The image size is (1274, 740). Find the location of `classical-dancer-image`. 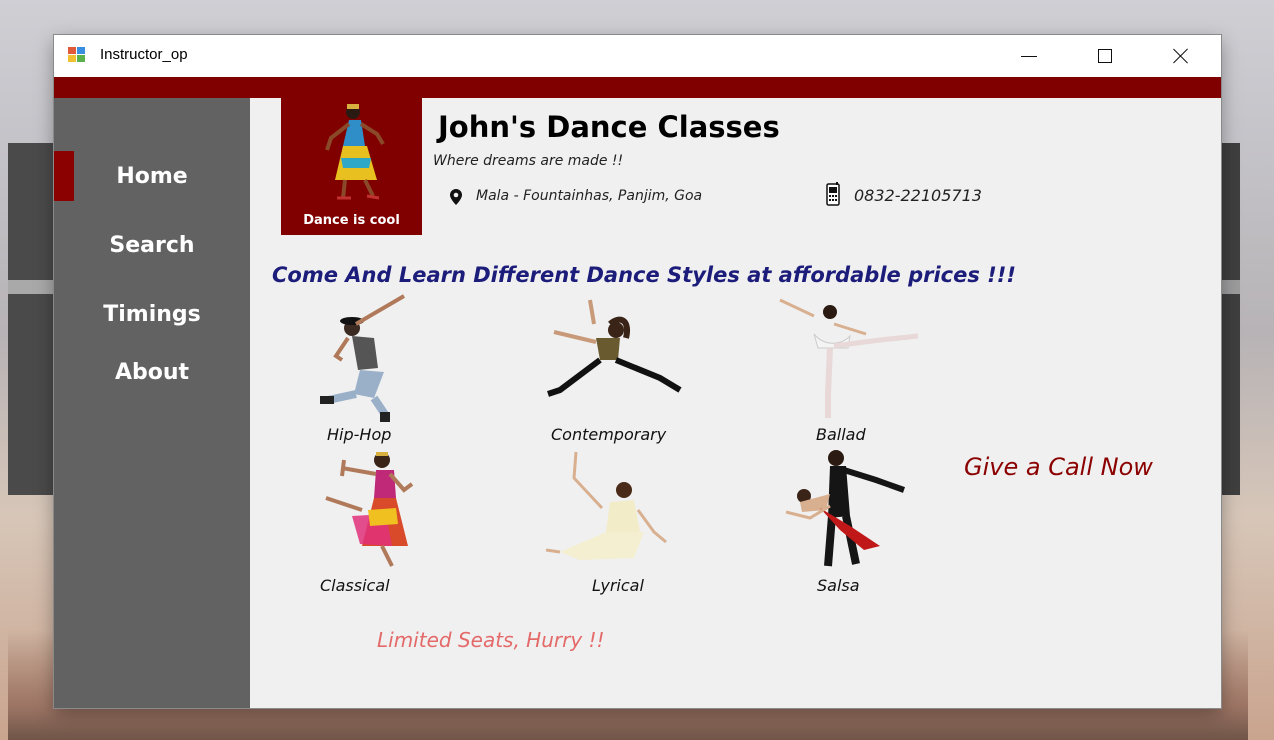

classical-dancer-image is located at coordinates (369, 509).